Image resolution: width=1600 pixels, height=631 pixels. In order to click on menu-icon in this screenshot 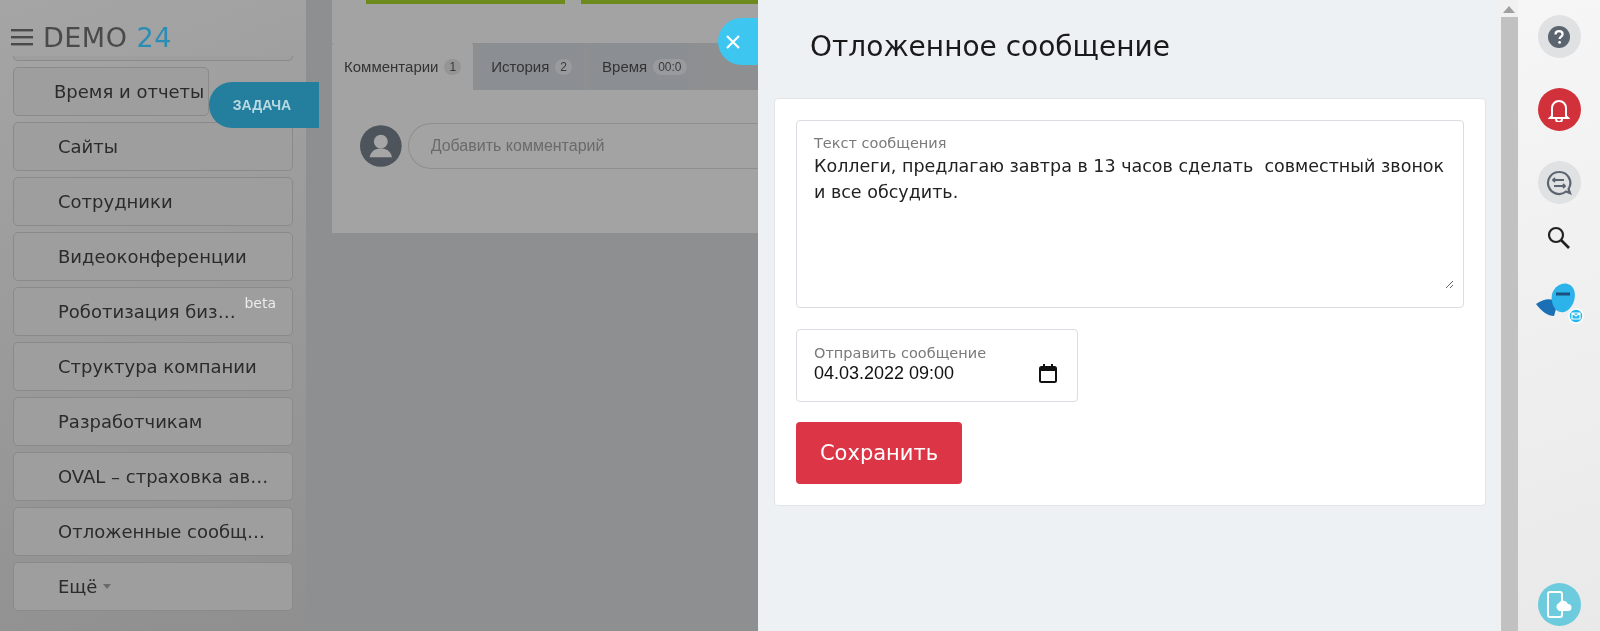, I will do `click(22, 37)`.